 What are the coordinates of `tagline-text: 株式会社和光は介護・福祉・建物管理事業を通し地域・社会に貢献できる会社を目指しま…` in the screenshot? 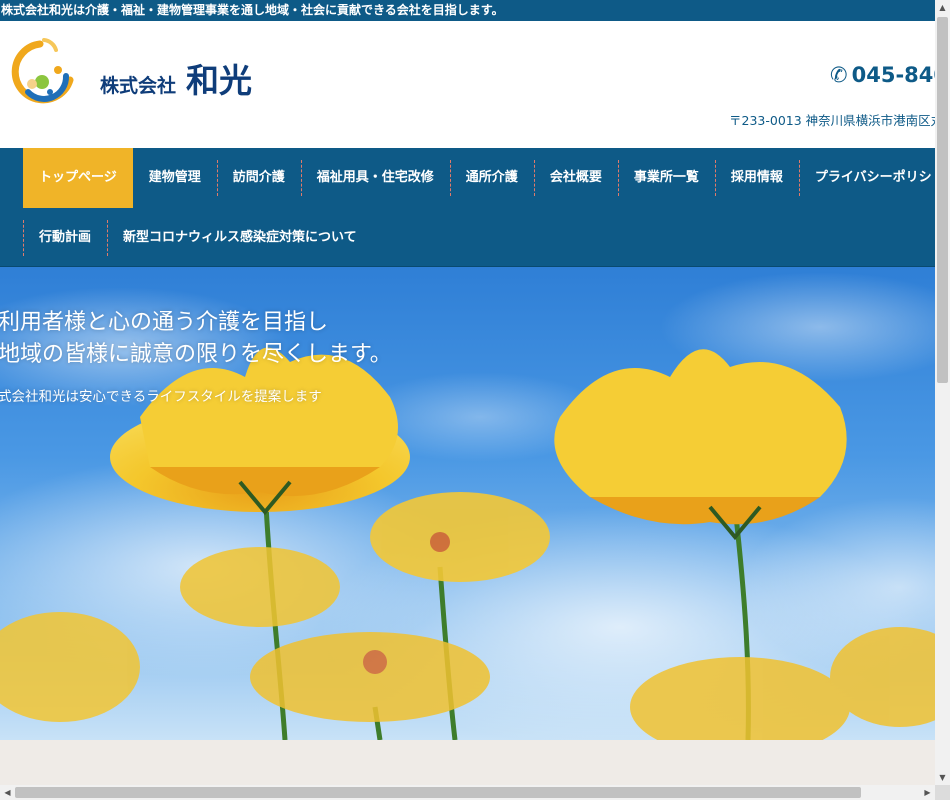 It's located at (252, 10).